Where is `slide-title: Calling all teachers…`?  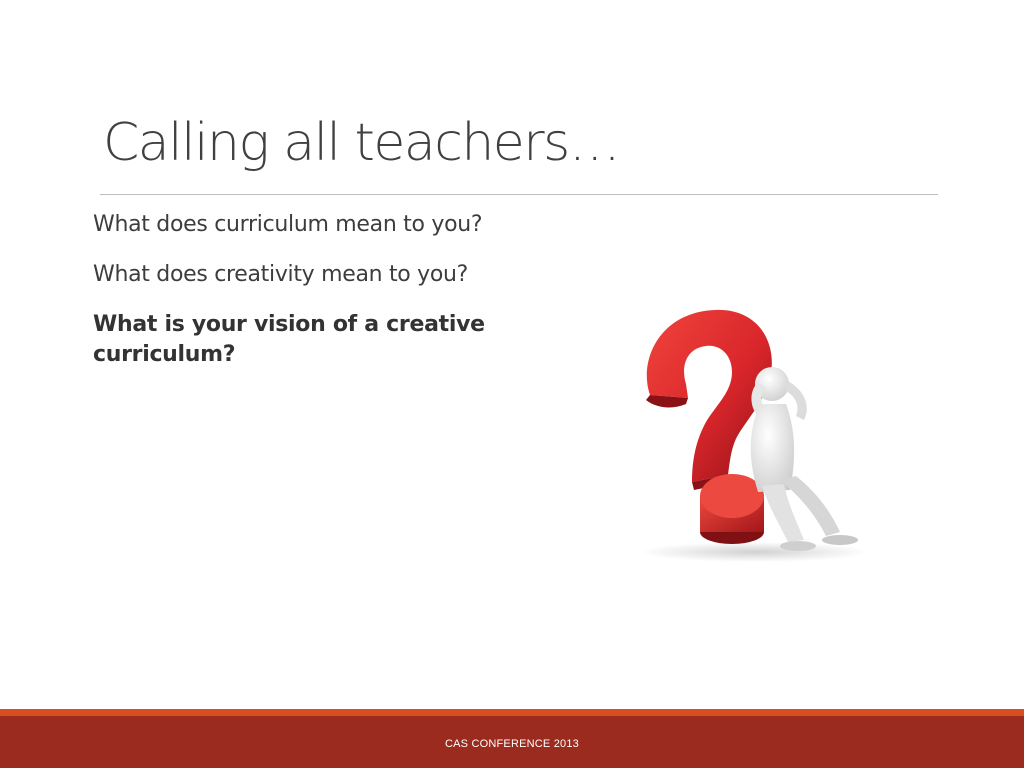 slide-title: Calling all teachers… is located at coordinates (362, 143).